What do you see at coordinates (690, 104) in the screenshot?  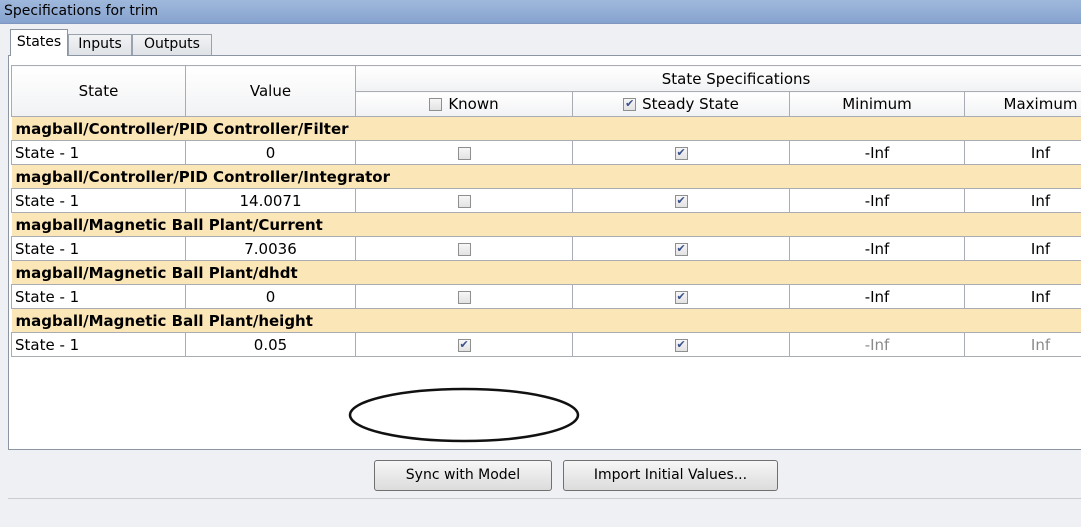 I see `header-steady-state-label: Steady State` at bounding box center [690, 104].